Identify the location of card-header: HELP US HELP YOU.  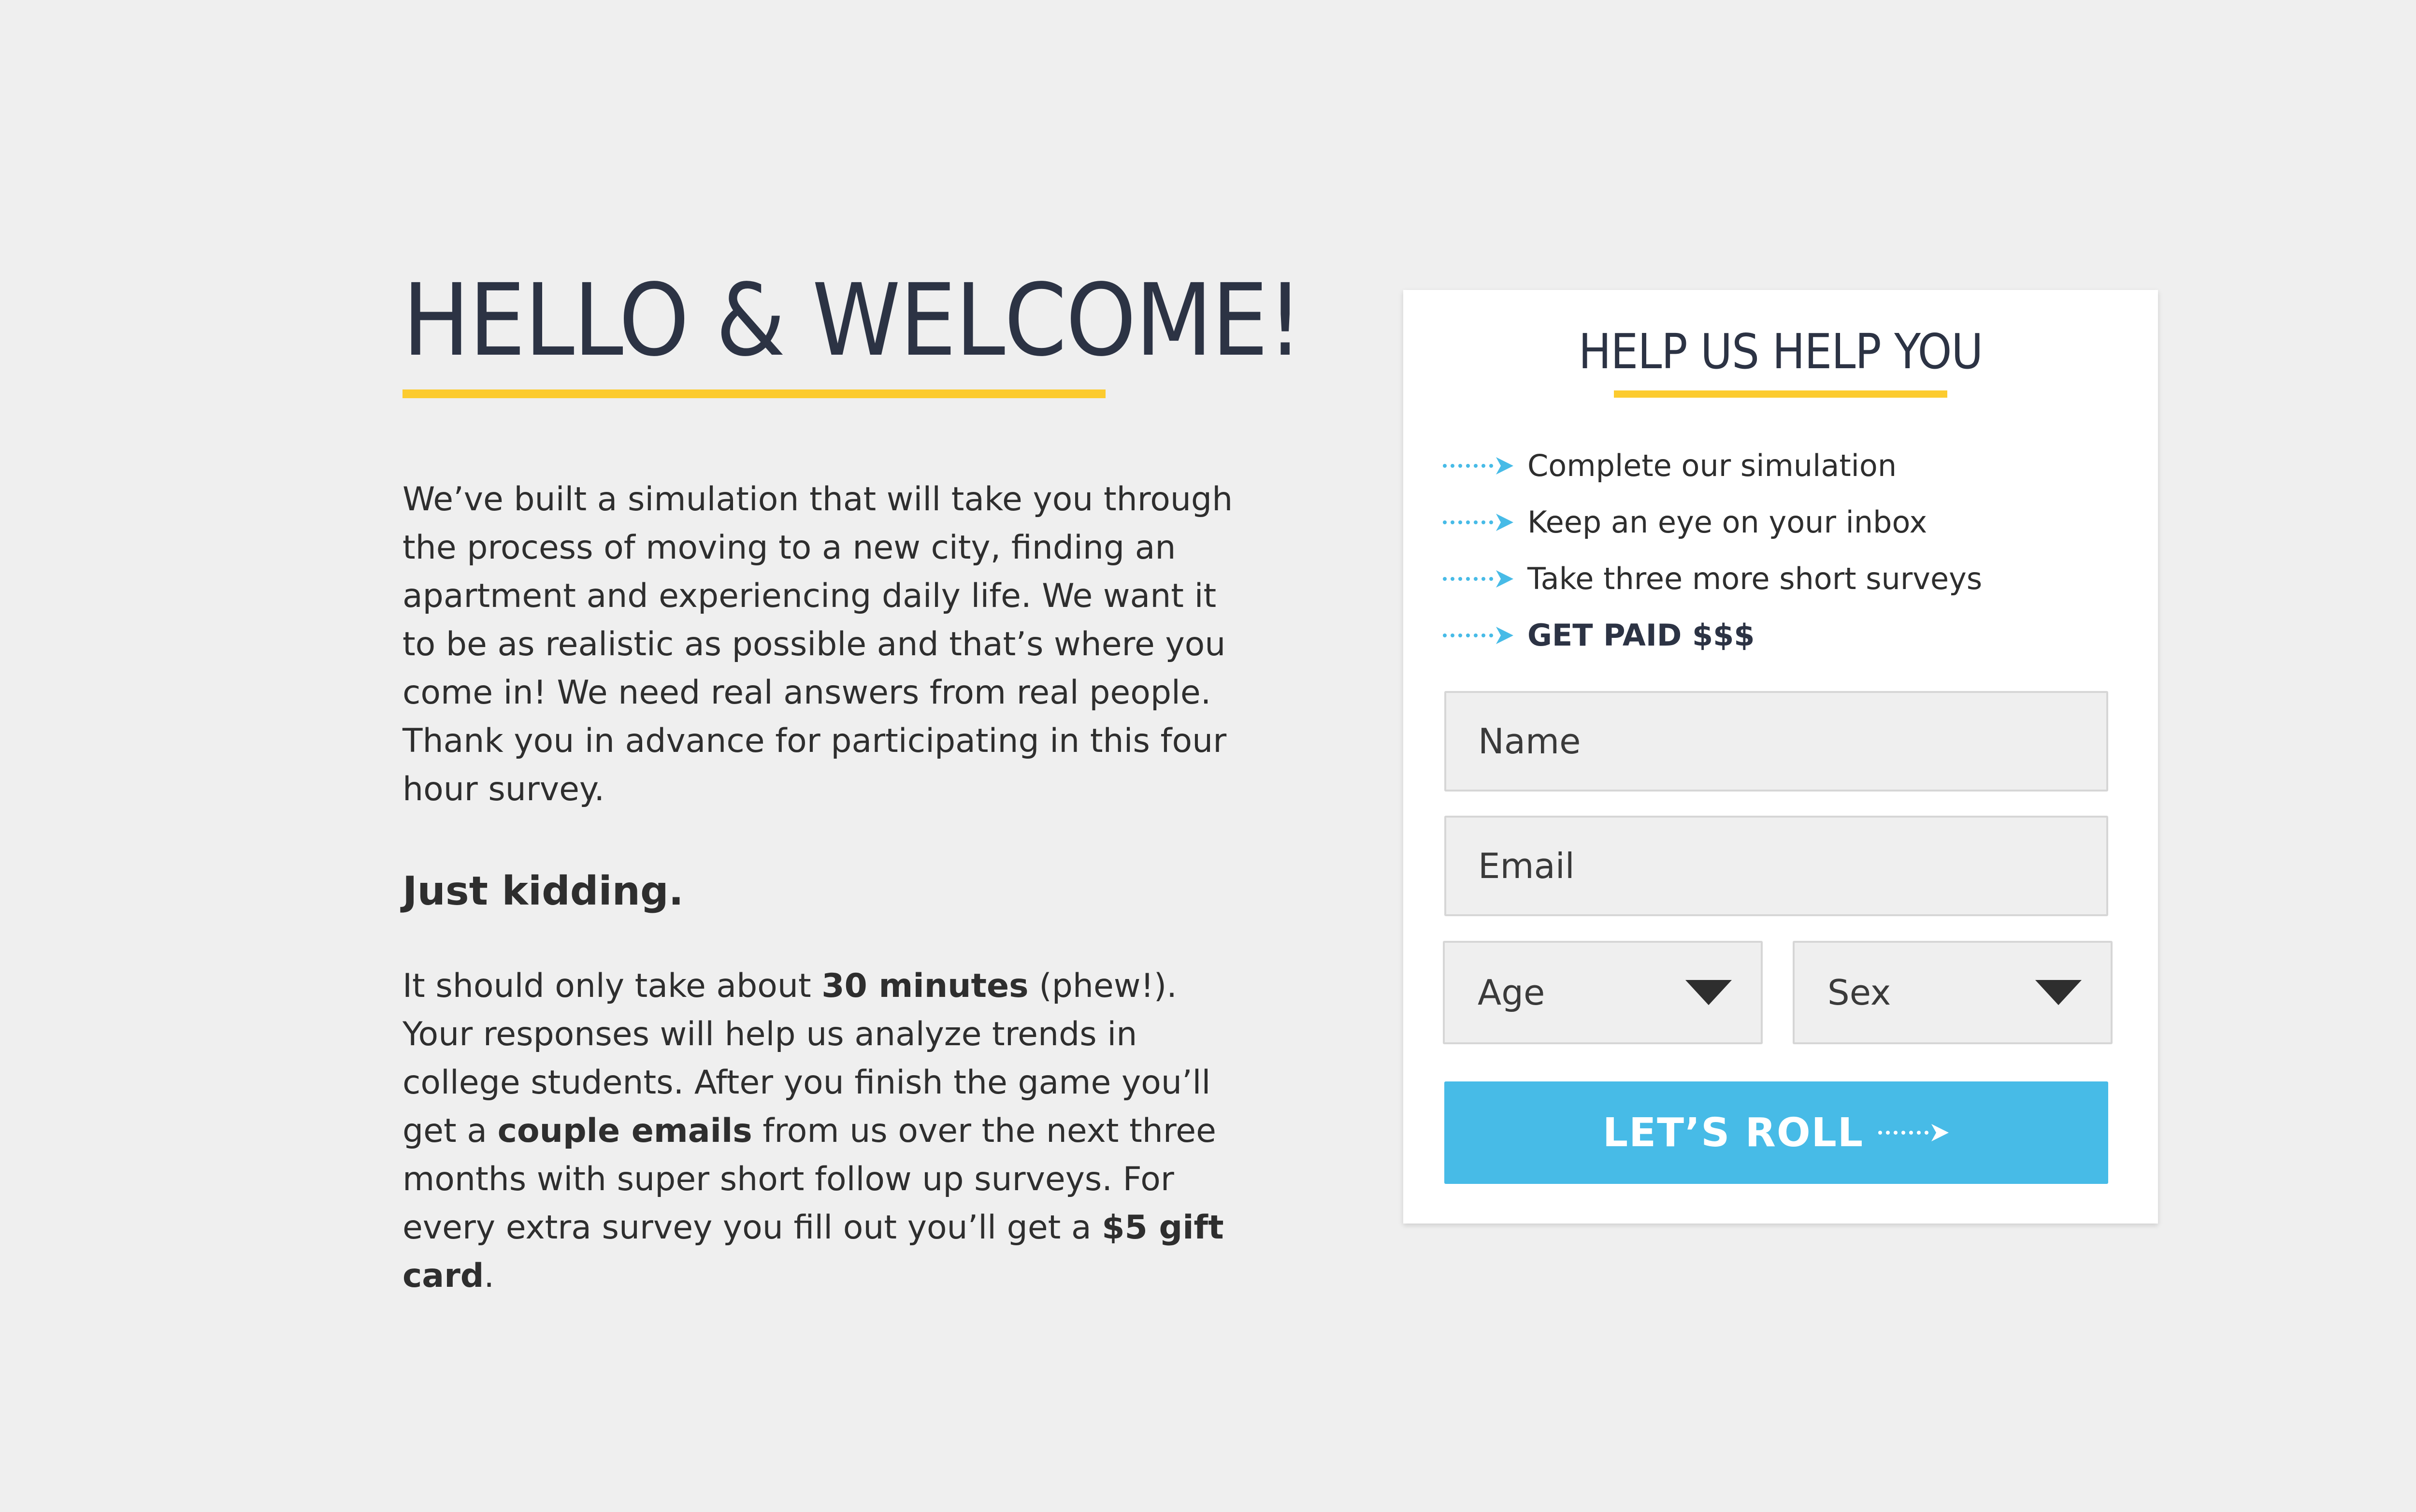
(1780, 363).